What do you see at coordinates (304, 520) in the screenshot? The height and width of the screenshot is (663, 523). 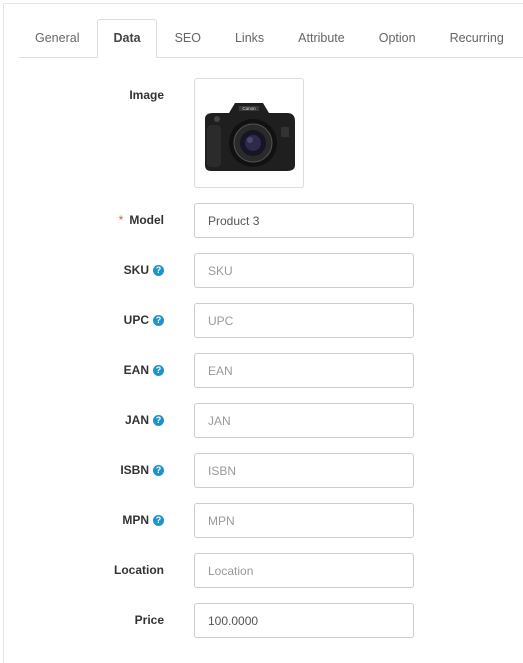 I see `mpn-input` at bounding box center [304, 520].